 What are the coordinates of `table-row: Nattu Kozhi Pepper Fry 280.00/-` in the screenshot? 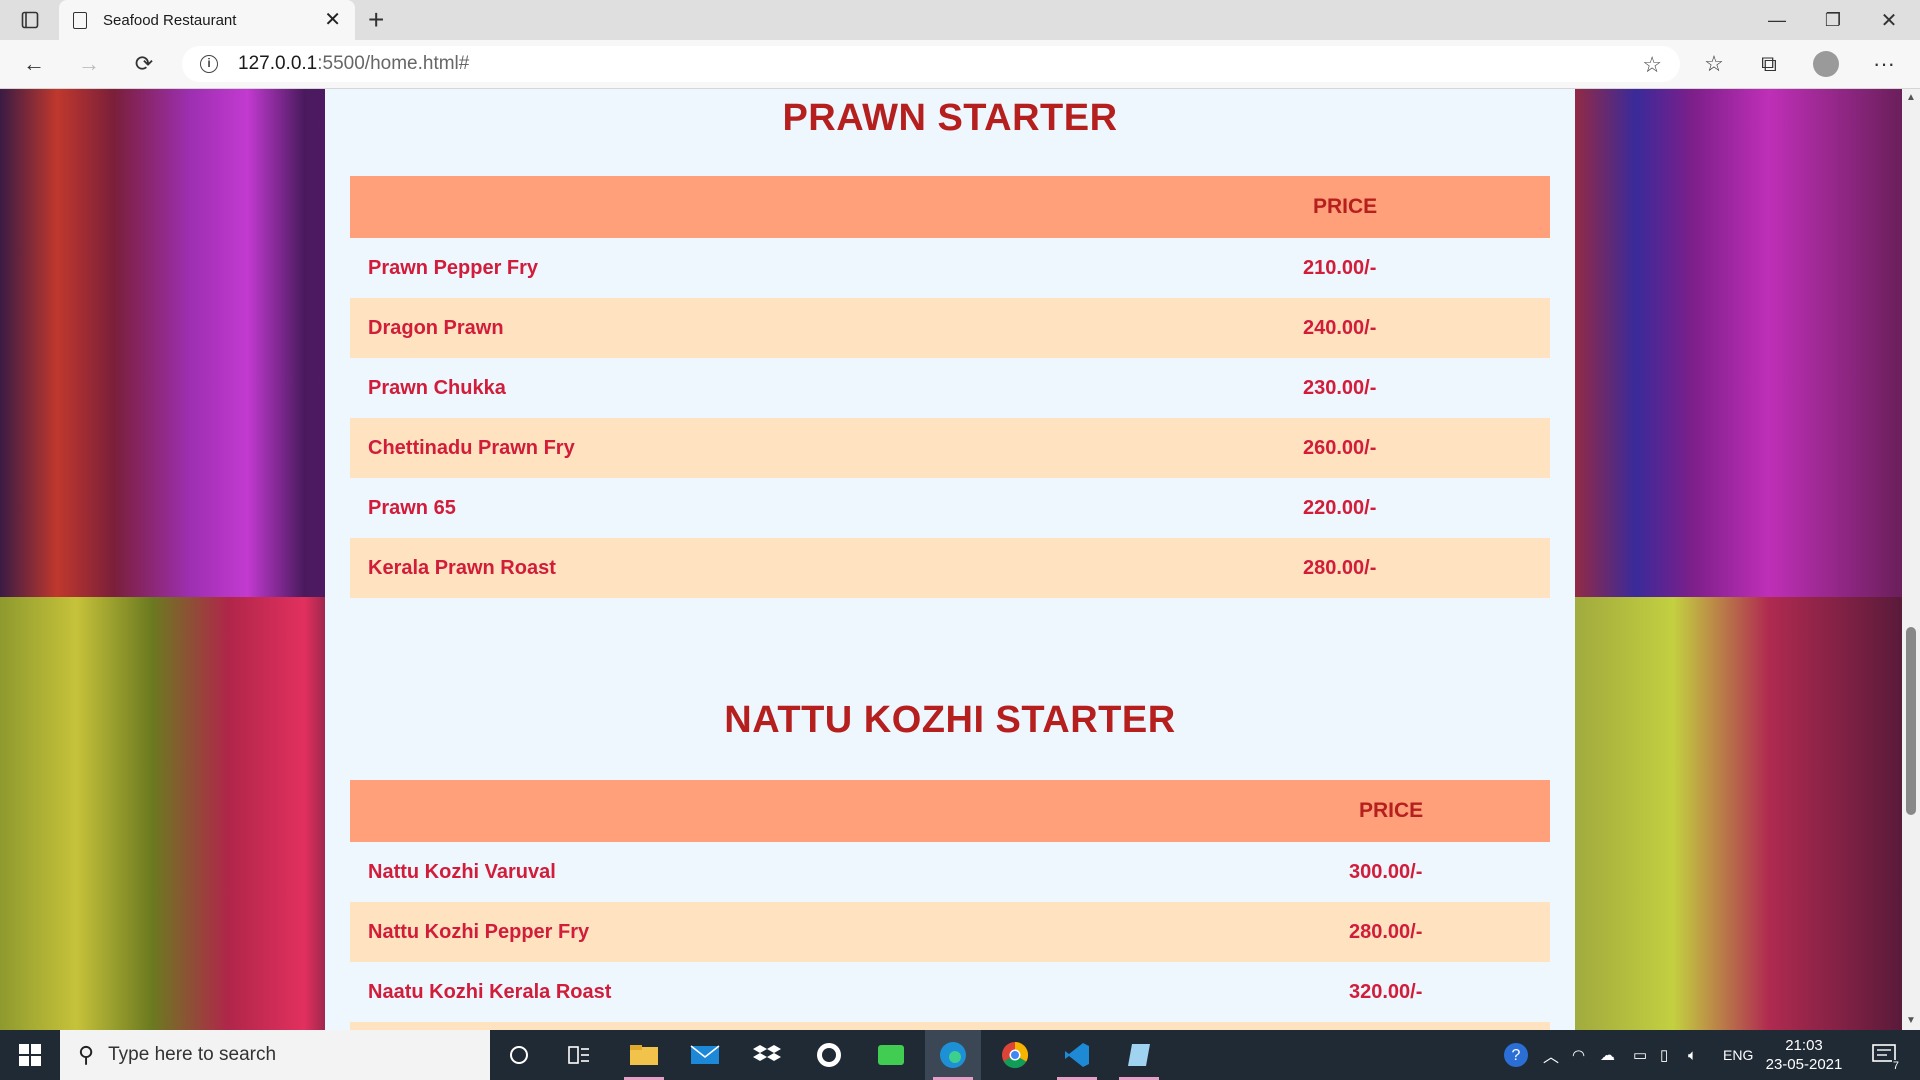 It's located at (950, 932).